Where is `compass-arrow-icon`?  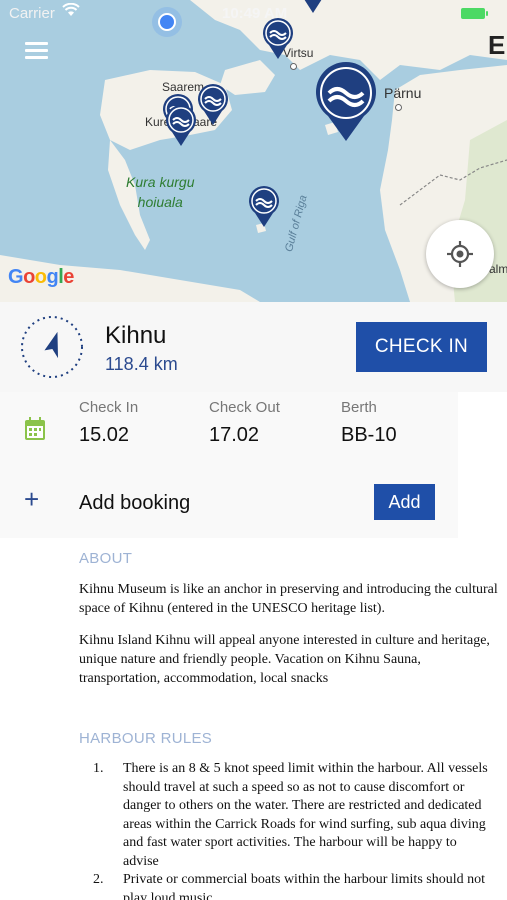 compass-arrow-icon is located at coordinates (52, 347).